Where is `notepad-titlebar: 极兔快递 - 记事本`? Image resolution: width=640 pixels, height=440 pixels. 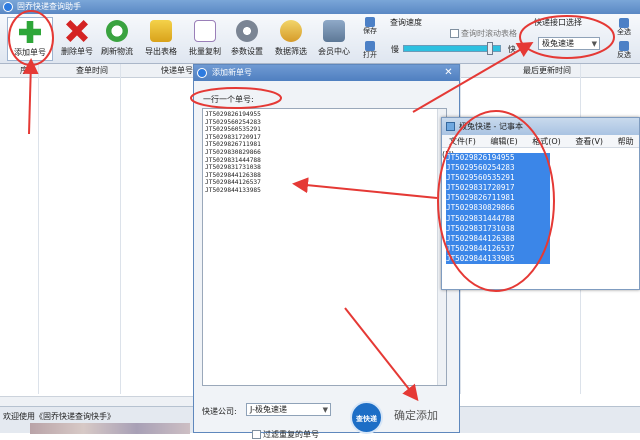
notepad-titlebar: 极兔快递 - 记事本 is located at coordinates (540, 126).